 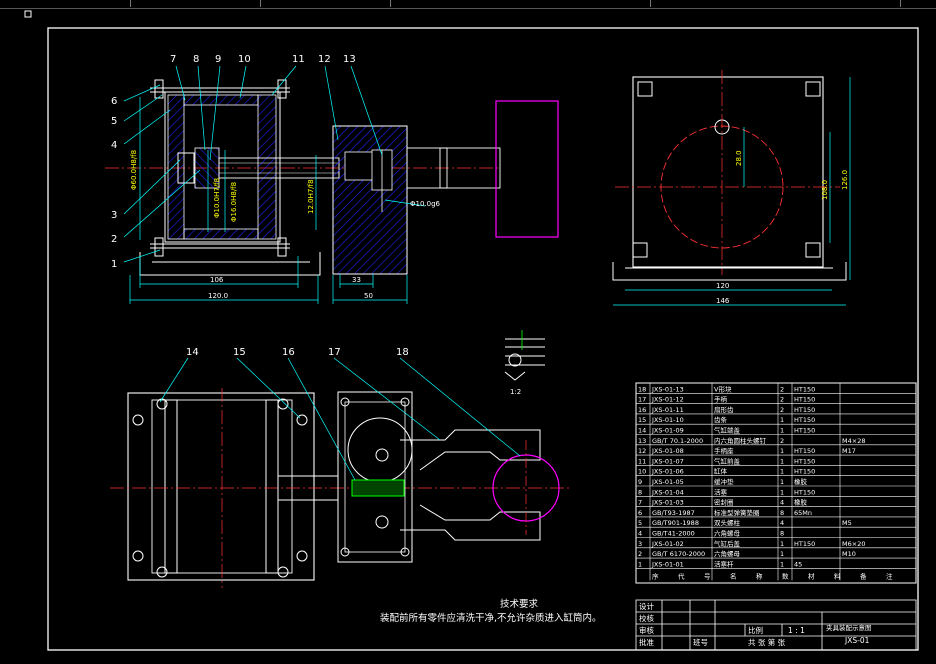 What do you see at coordinates (811, 575) in the screenshot?
I see `bom-header-glyph: 材` at bounding box center [811, 575].